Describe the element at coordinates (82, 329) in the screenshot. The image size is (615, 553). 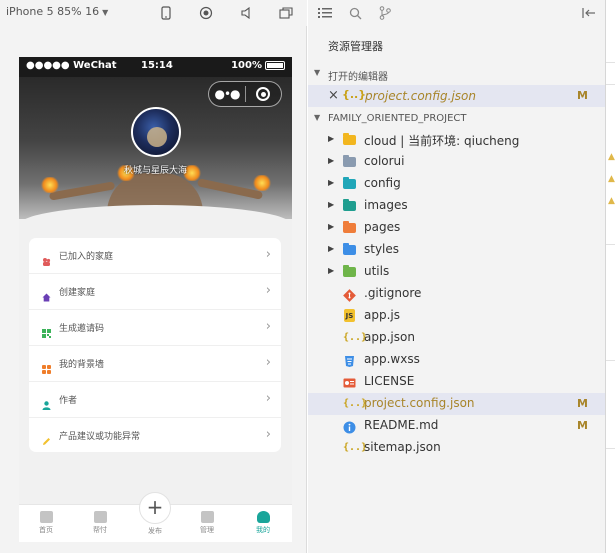
I see `menu-item-label: 生成邀请码` at that location.